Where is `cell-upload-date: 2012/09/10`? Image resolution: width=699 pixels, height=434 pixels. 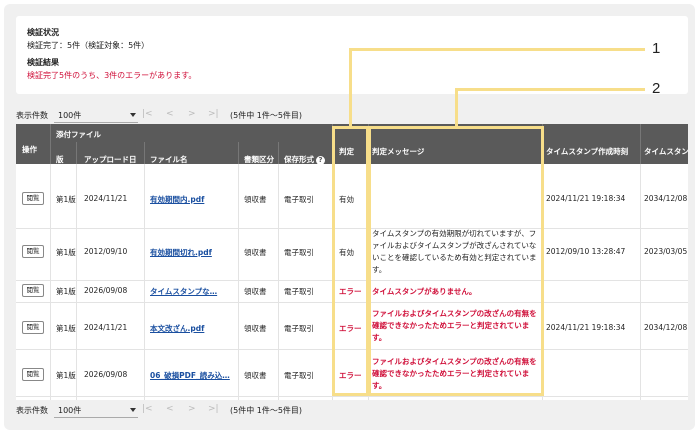
cell-upload-date: 2012/09/10 is located at coordinates (106, 251).